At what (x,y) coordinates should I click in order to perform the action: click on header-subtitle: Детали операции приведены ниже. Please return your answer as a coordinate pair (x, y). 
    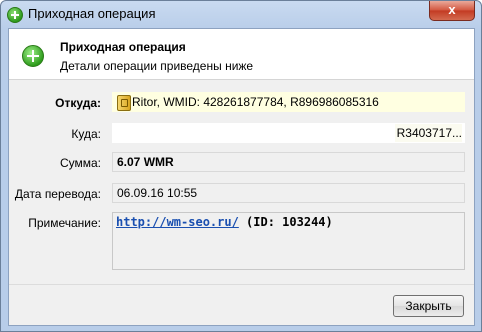
    Looking at the image, I should click on (157, 66).